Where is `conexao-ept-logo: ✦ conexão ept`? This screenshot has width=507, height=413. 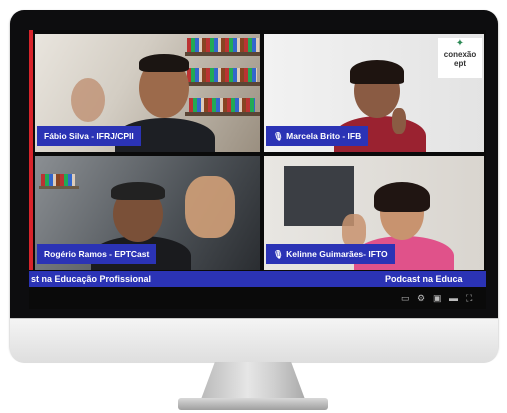
conexao-ept-logo: ✦ conexão ept is located at coordinates (460, 58).